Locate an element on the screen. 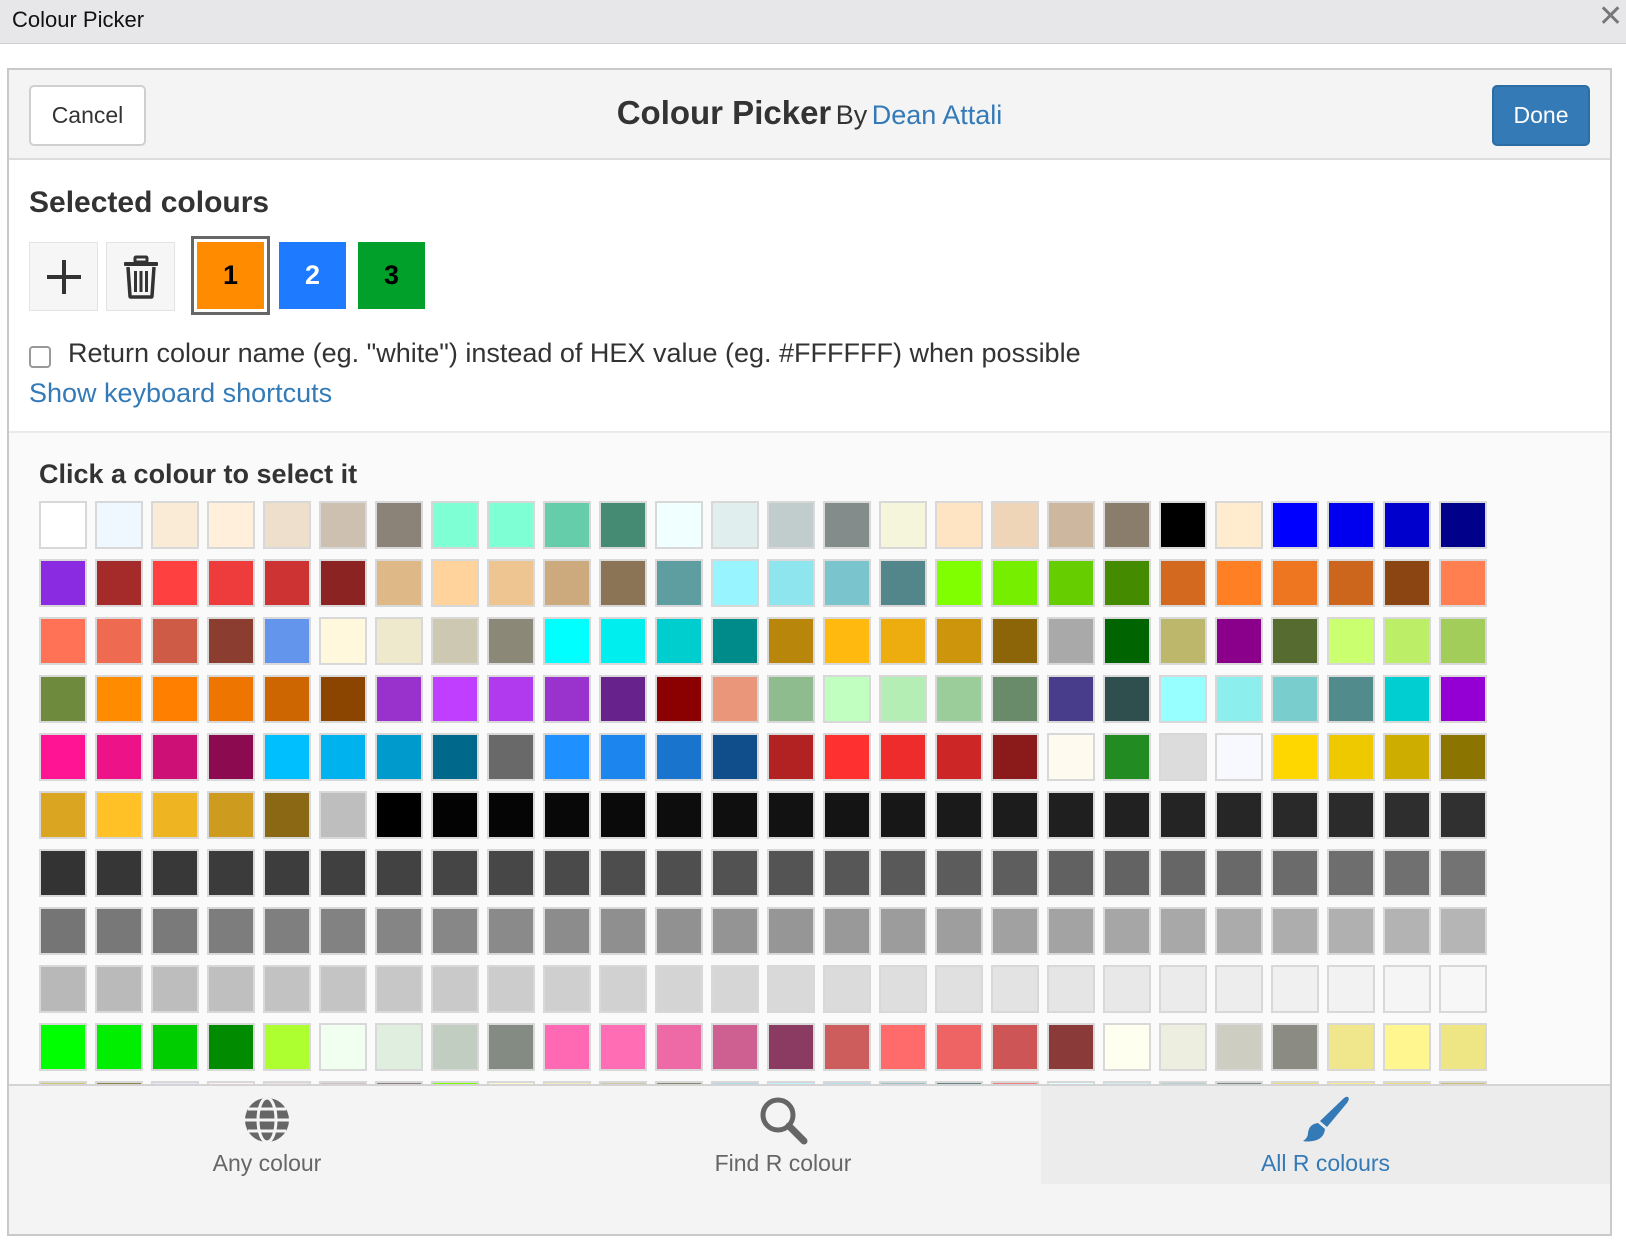 The height and width of the screenshot is (1240, 1626). selected-swatch-2: 2 is located at coordinates (312, 275).